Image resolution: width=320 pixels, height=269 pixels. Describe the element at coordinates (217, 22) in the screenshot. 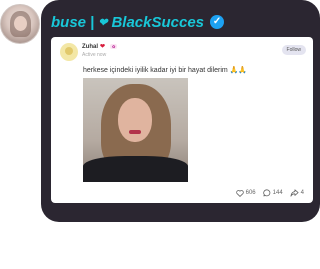

I see `verified-icon: ✓` at that location.